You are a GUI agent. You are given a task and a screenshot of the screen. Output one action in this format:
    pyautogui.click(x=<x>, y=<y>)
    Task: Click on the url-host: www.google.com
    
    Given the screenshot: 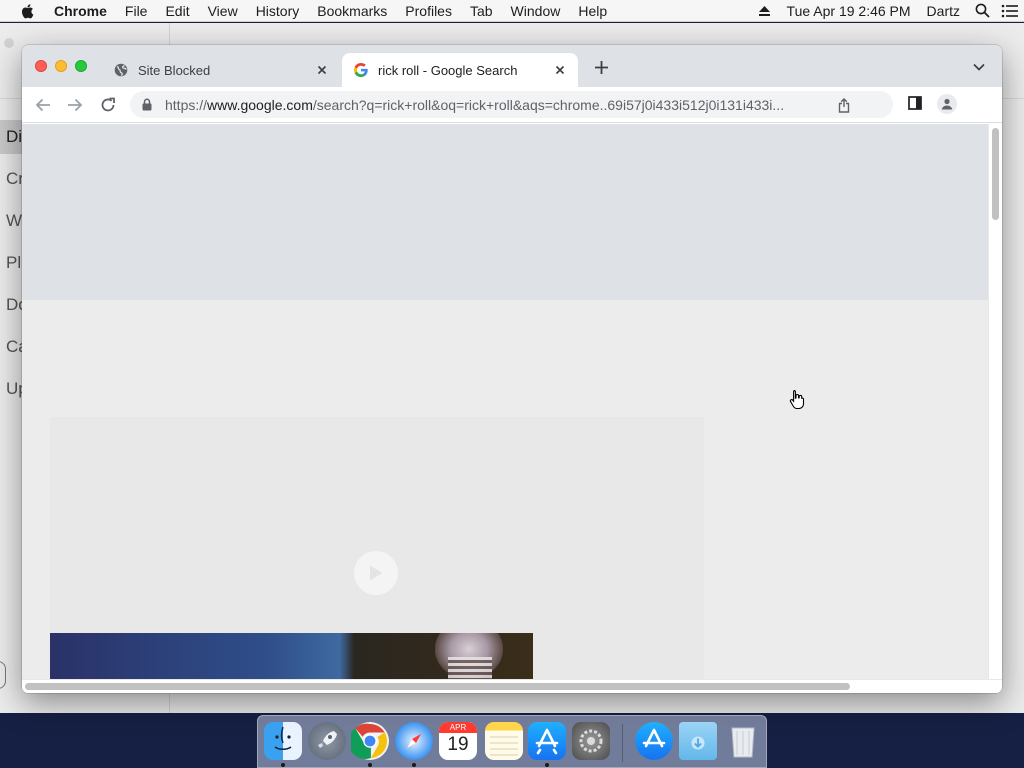 What is the action you would take?
    pyautogui.click(x=260, y=104)
    